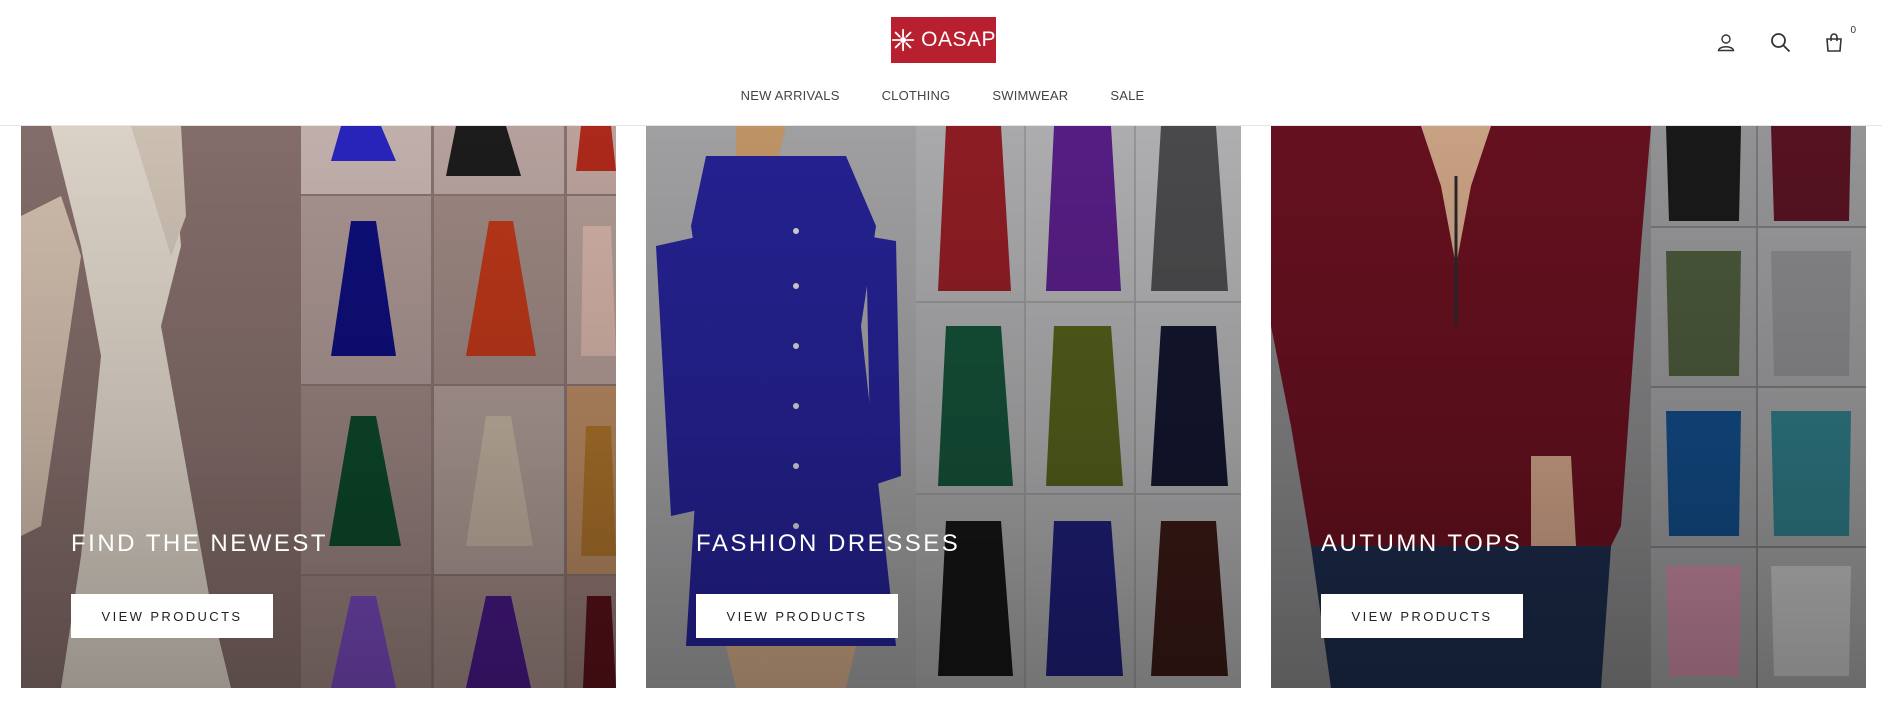  Describe the element at coordinates (1422, 543) in the screenshot. I see `tile-title: AUTUMN TOPS` at that location.